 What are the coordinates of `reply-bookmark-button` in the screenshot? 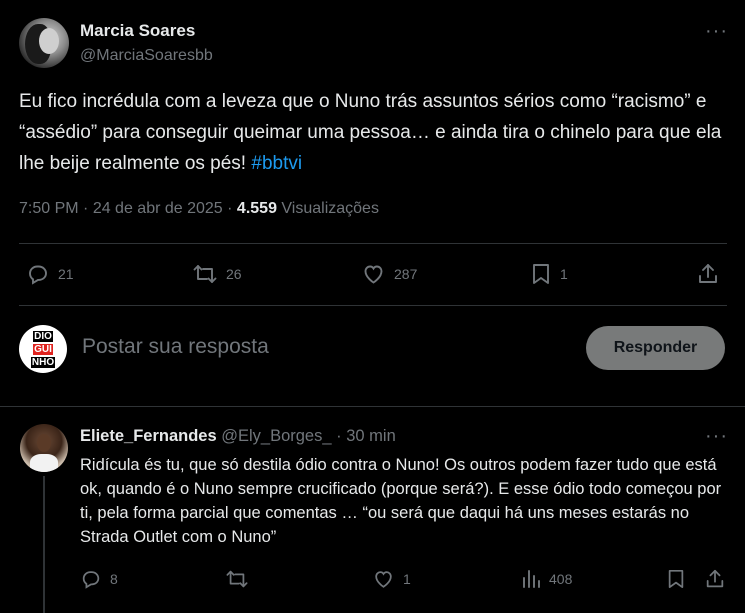 It's located at (676, 579).